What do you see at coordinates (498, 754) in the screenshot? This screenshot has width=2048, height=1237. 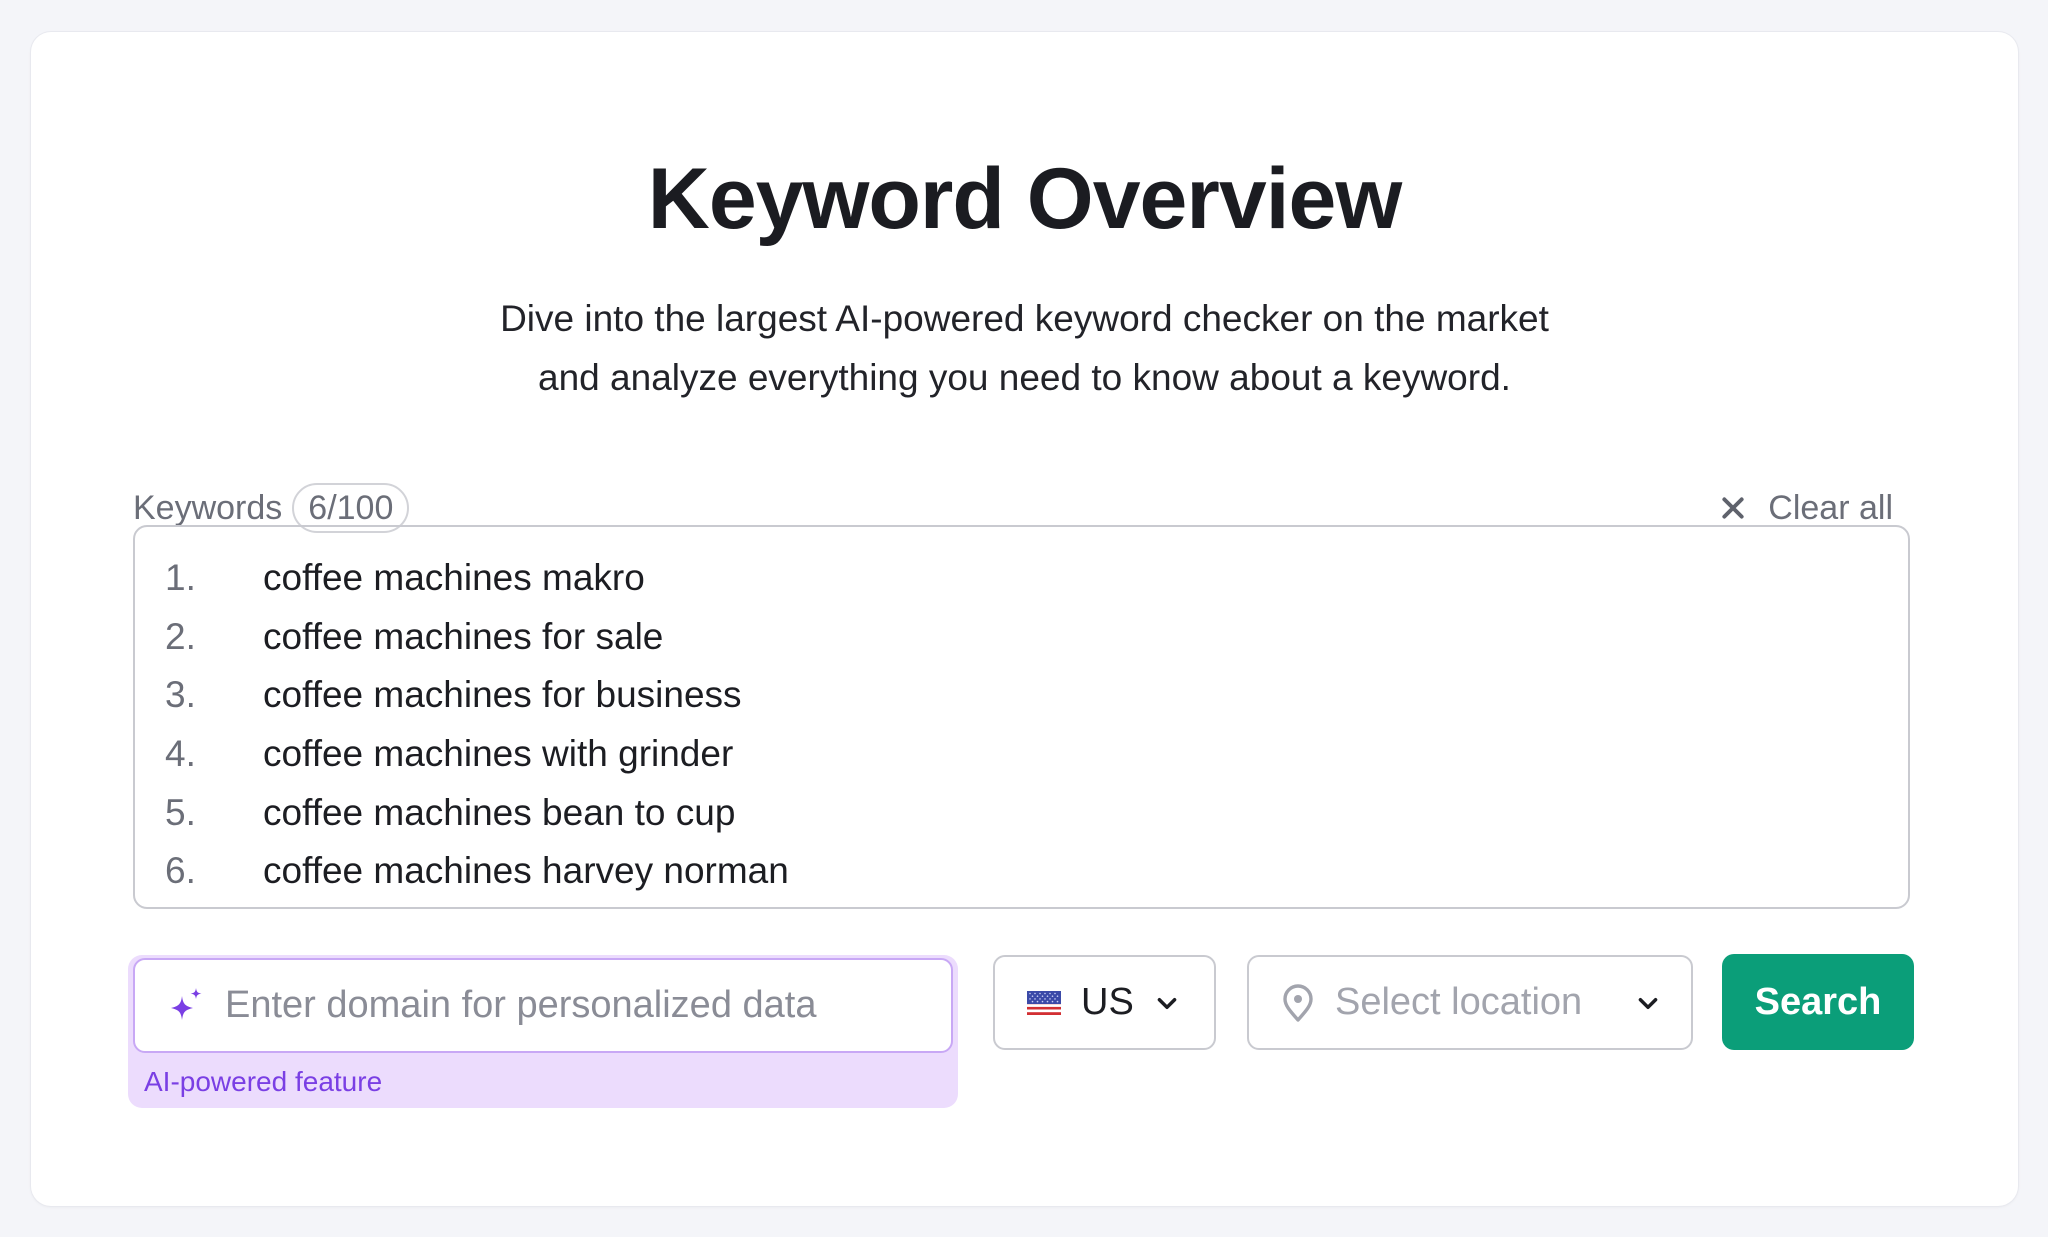 I see `keyword-text: coffee machines with grinder` at bounding box center [498, 754].